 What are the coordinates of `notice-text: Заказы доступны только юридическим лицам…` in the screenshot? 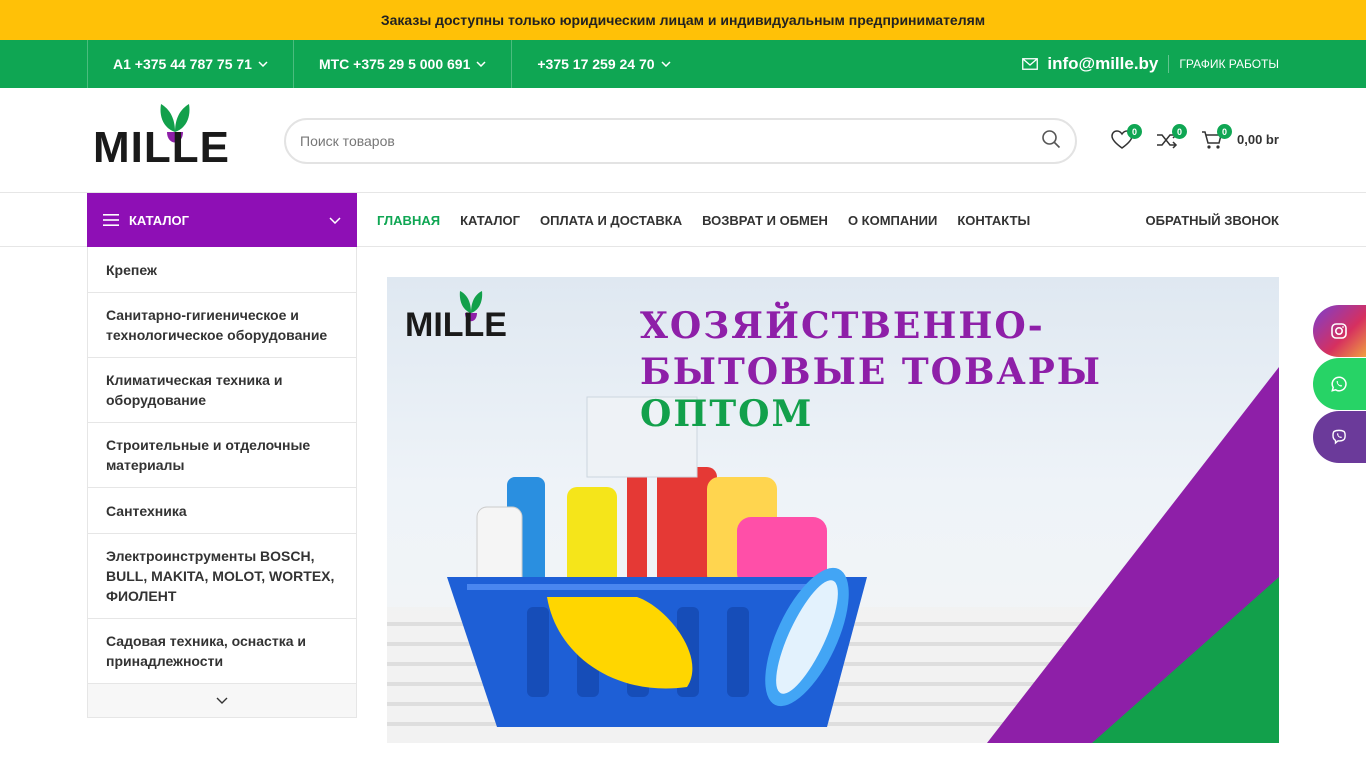 It's located at (683, 20).